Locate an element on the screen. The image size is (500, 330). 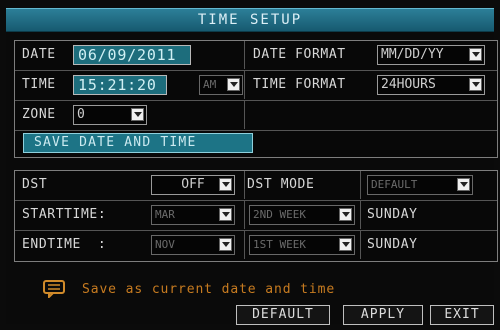
date-input: 06/09/2011 is located at coordinates (132, 55).